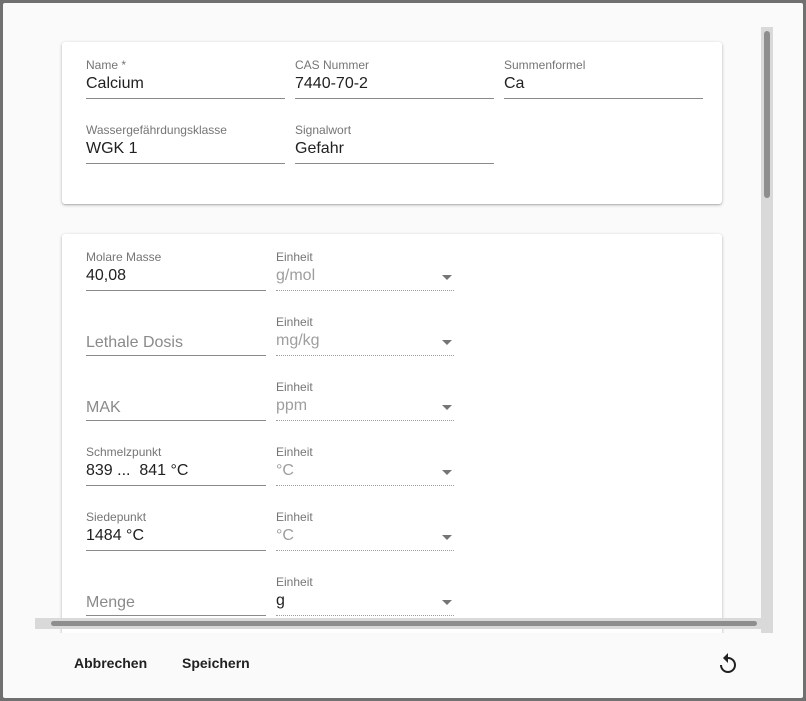 The image size is (806, 701). What do you see at coordinates (394, 145) in the screenshot?
I see `signal-field: Signalwort Gefahr` at bounding box center [394, 145].